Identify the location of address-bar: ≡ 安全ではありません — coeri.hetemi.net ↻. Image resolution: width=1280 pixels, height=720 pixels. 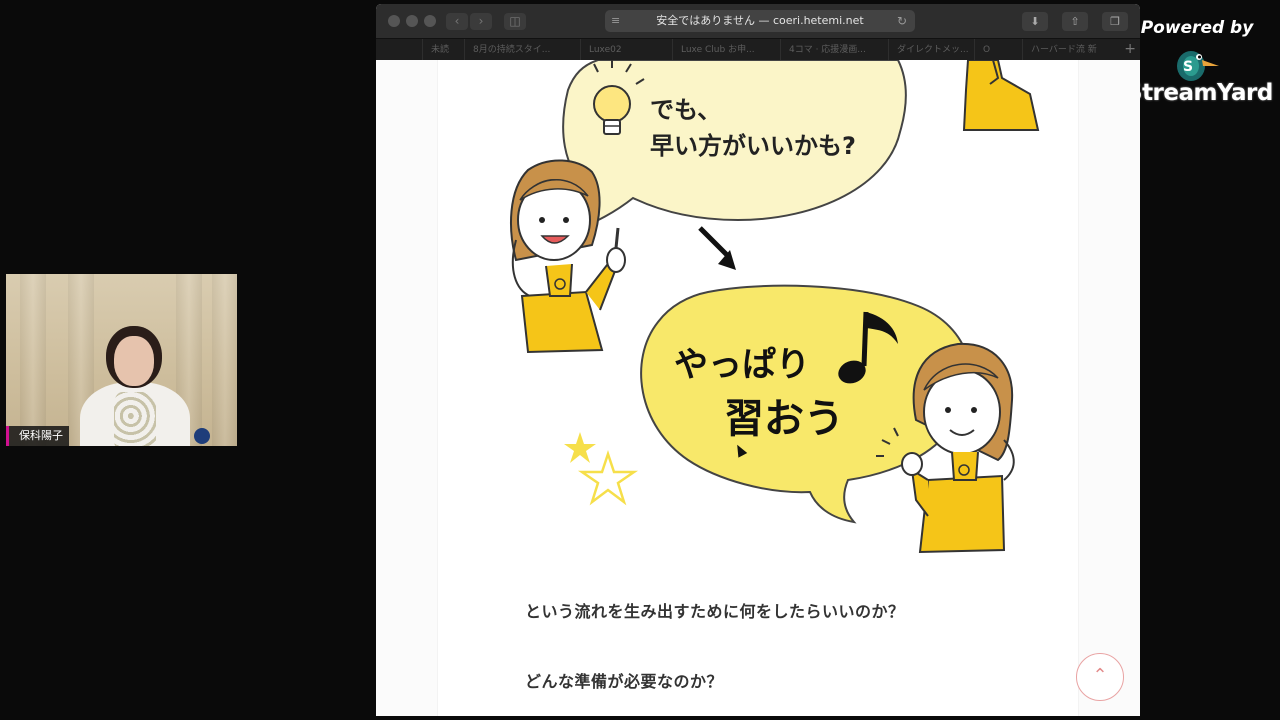
(760, 21).